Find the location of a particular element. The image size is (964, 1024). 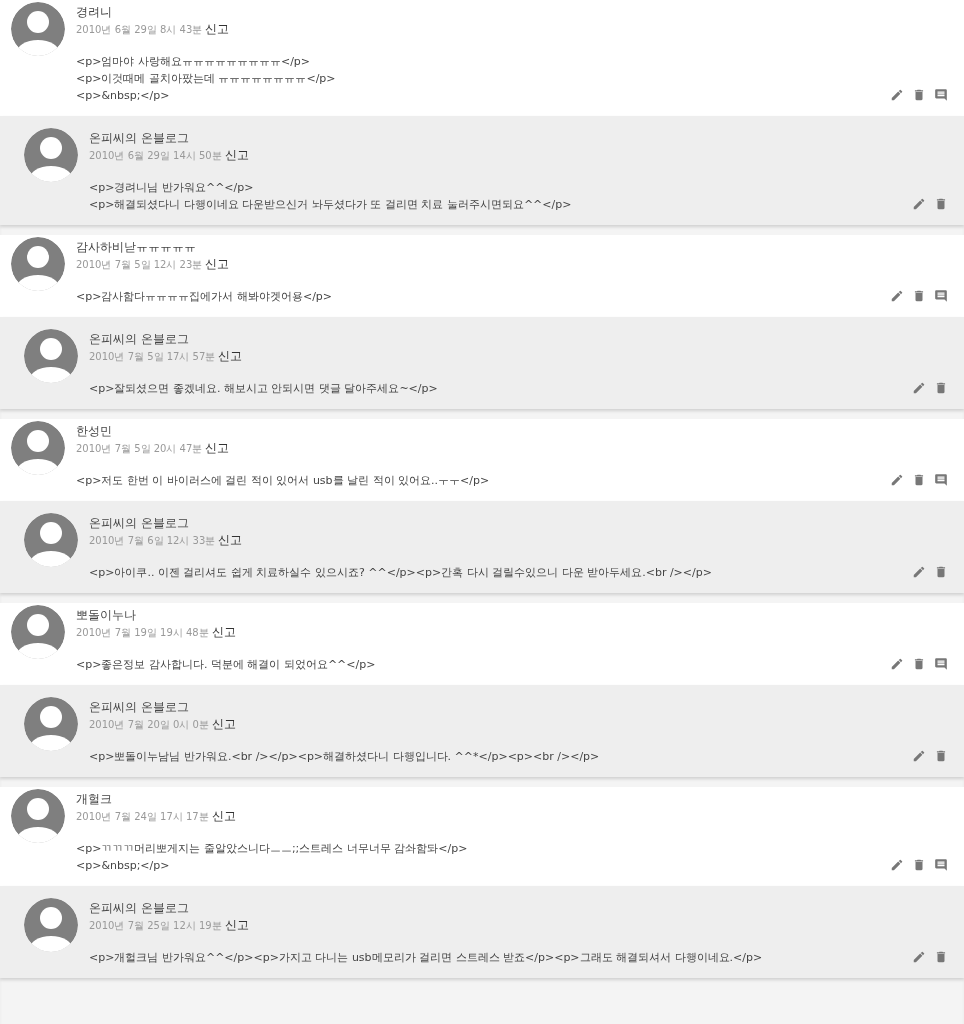

comment-date: 2010년 7월 5일 17시 57분 is located at coordinates (152, 357).